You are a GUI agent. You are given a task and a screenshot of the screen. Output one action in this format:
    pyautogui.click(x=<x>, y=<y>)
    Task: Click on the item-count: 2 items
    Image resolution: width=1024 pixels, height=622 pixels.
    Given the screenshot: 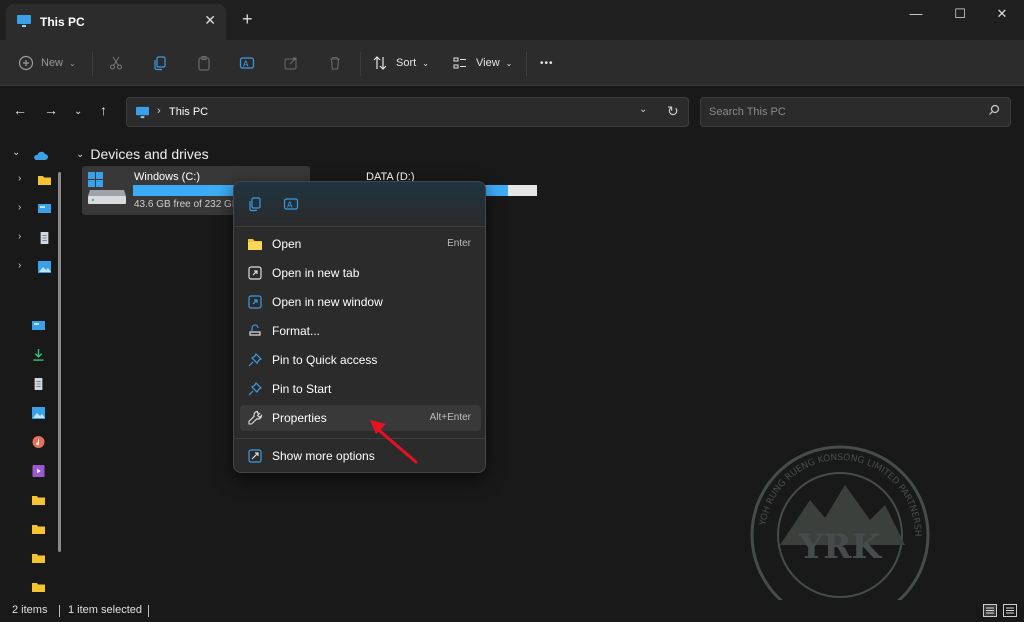 What is the action you would take?
    pyautogui.click(x=30, y=610)
    